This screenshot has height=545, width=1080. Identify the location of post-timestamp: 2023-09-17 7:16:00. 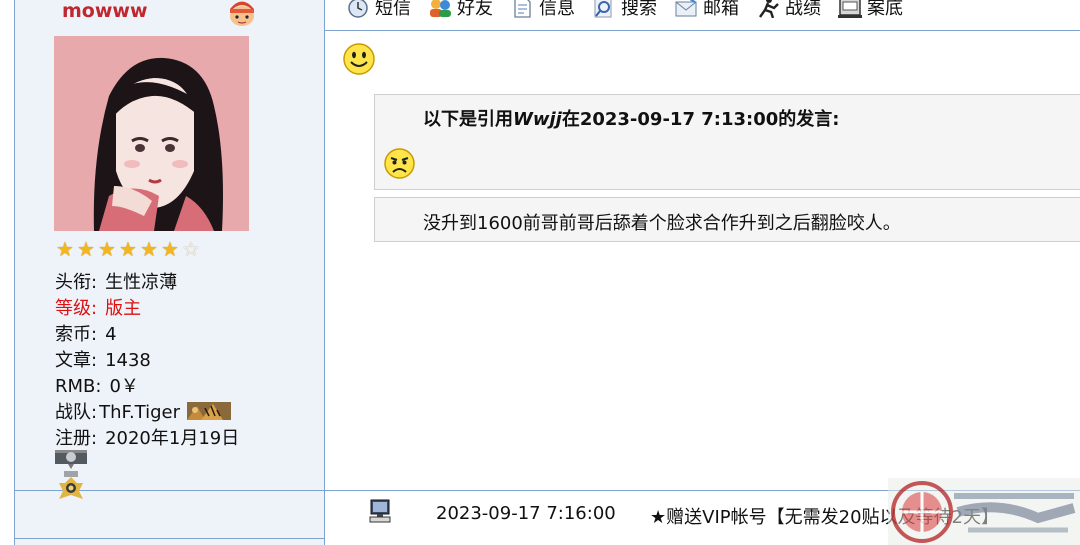
(526, 513).